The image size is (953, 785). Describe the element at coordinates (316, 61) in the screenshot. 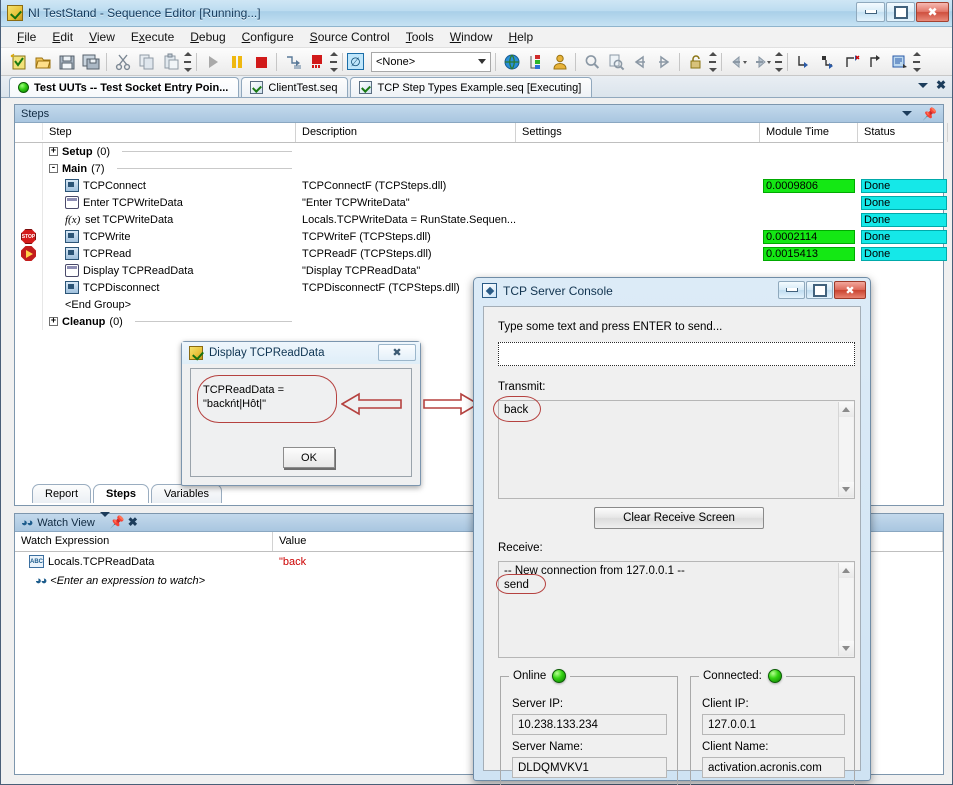

I see `stop-all-icon` at that location.